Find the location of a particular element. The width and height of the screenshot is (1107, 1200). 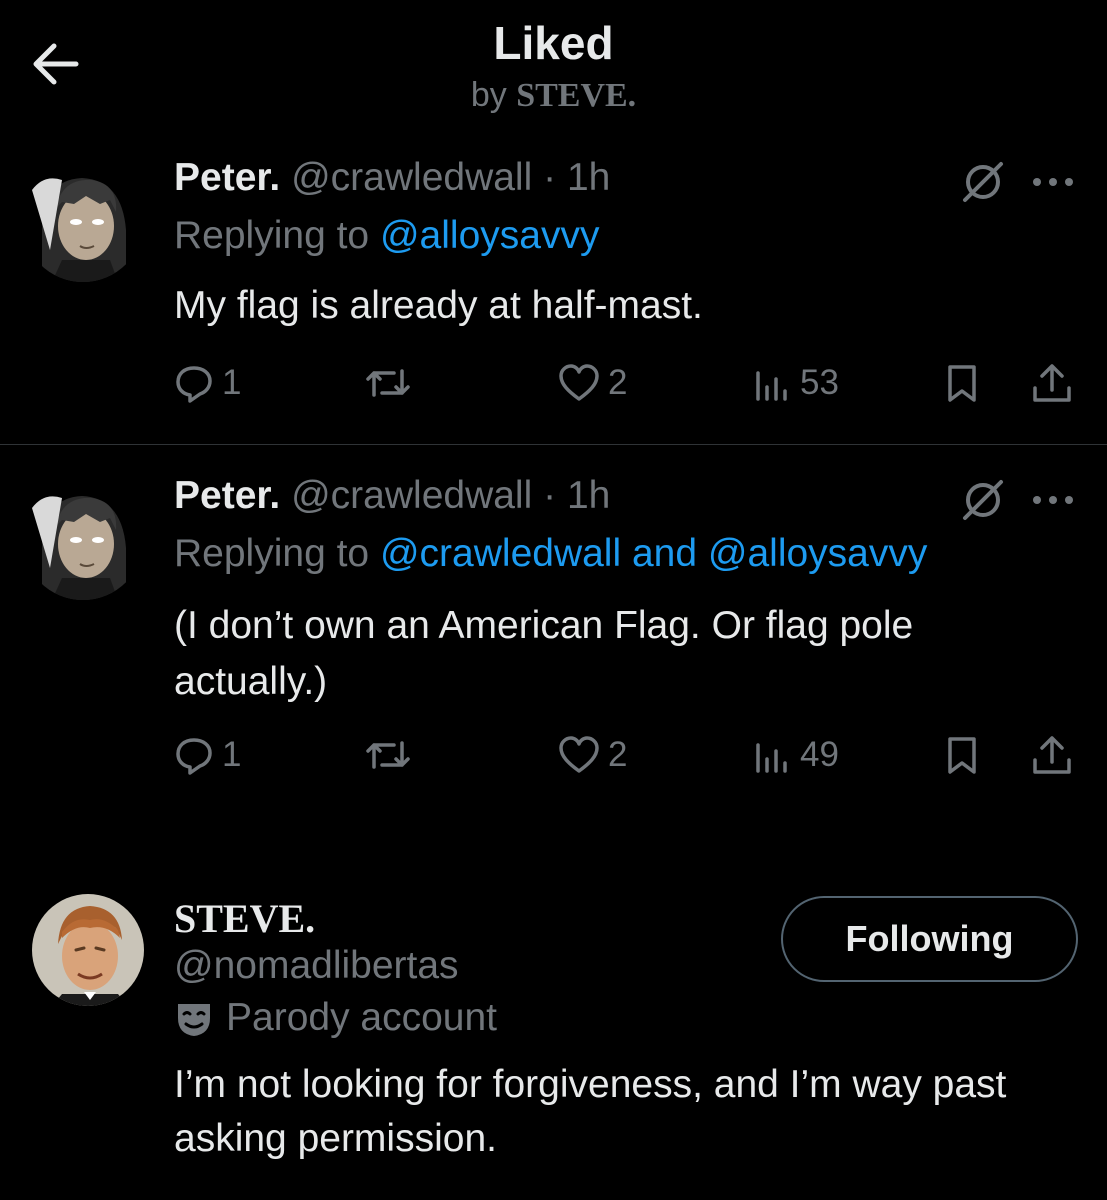

top-header: Liked by STEVE. is located at coordinates (553, 65).